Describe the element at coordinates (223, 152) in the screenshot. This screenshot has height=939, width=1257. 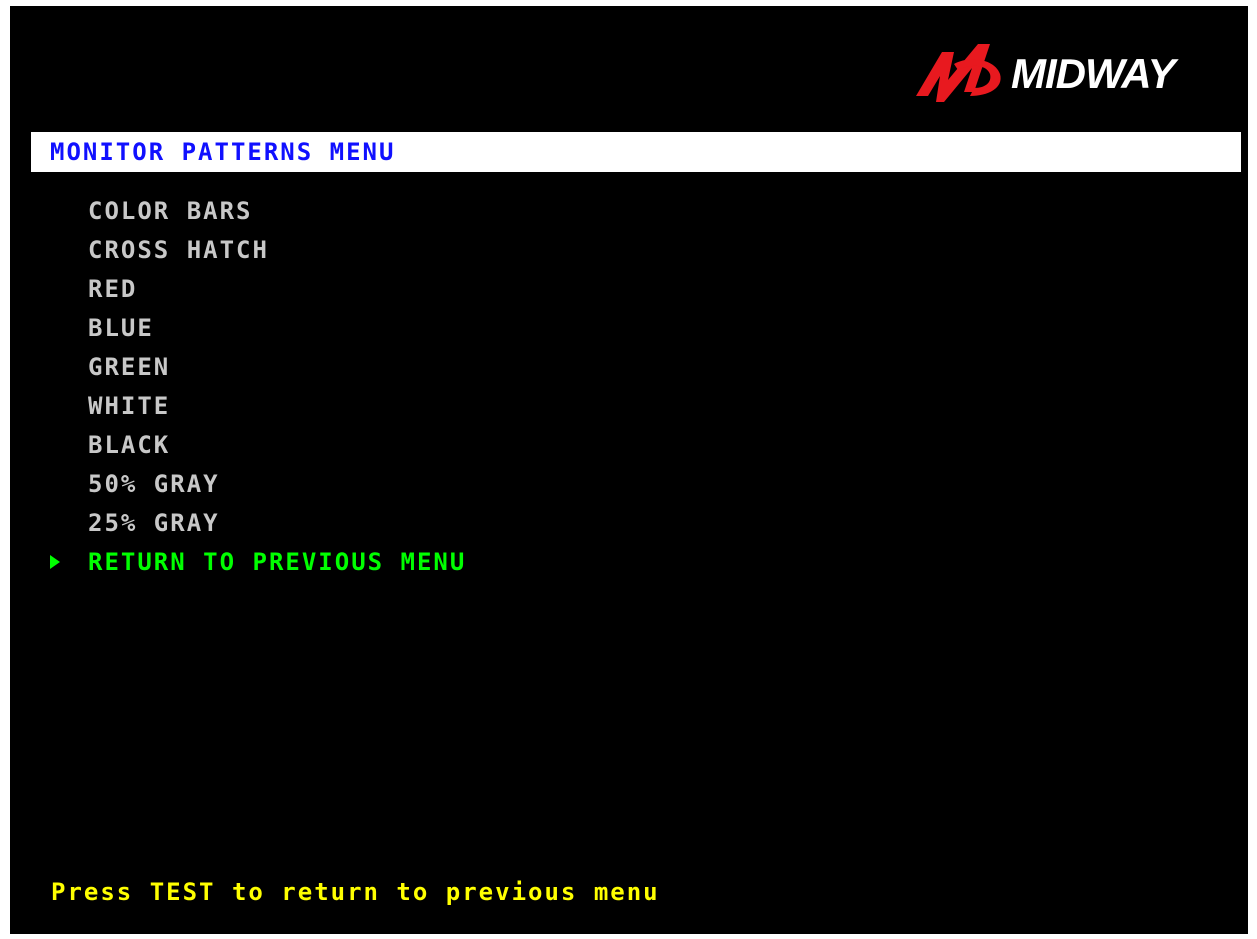
I see `page-title: MONITOR PATTERNS MENU` at that location.